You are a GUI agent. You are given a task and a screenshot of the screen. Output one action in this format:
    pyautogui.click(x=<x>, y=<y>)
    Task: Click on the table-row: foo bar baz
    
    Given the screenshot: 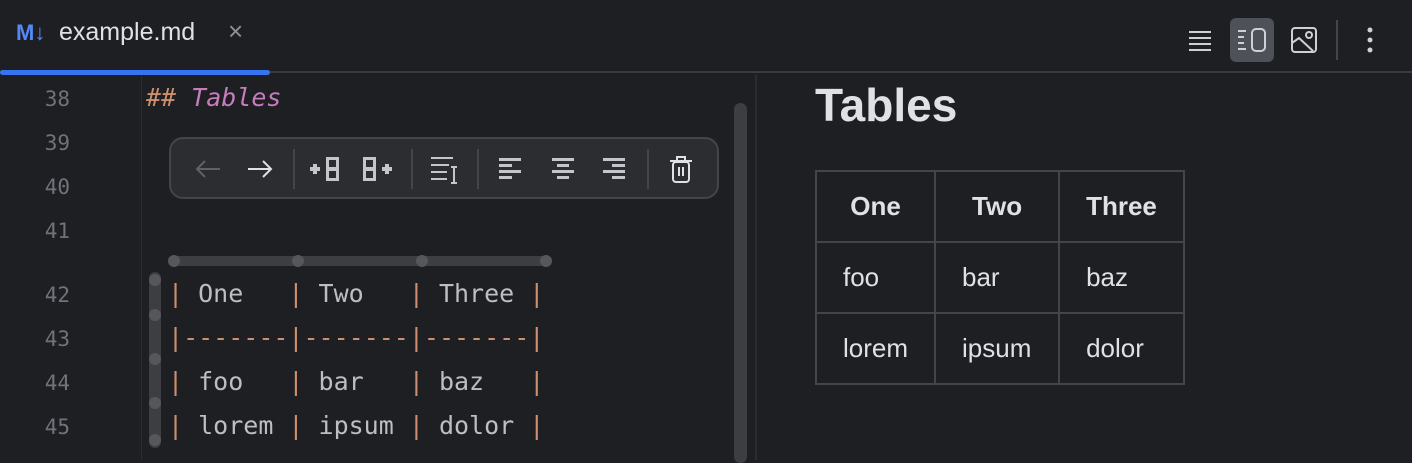 What is the action you would take?
    pyautogui.click(x=999, y=277)
    